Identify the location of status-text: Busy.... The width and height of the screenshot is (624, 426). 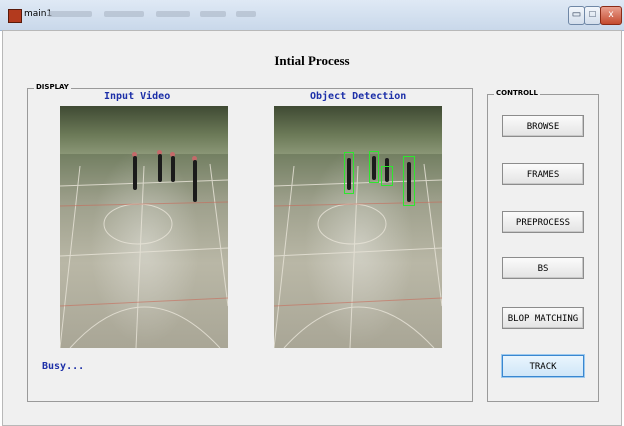
(63, 366).